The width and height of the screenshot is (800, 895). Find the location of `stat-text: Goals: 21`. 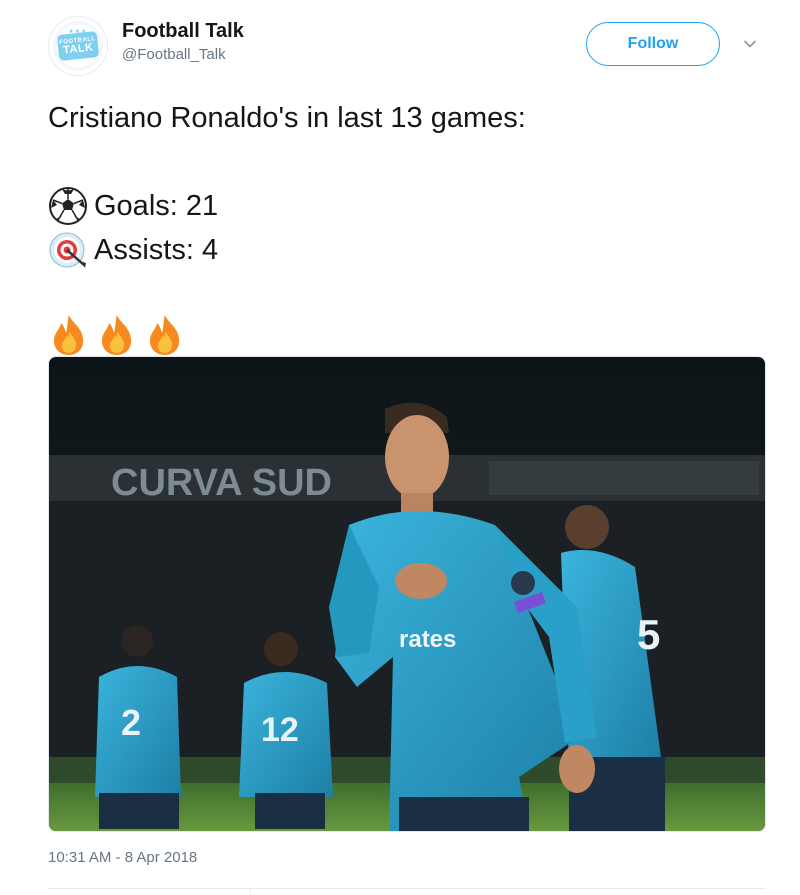

stat-text: Goals: 21 is located at coordinates (156, 206).